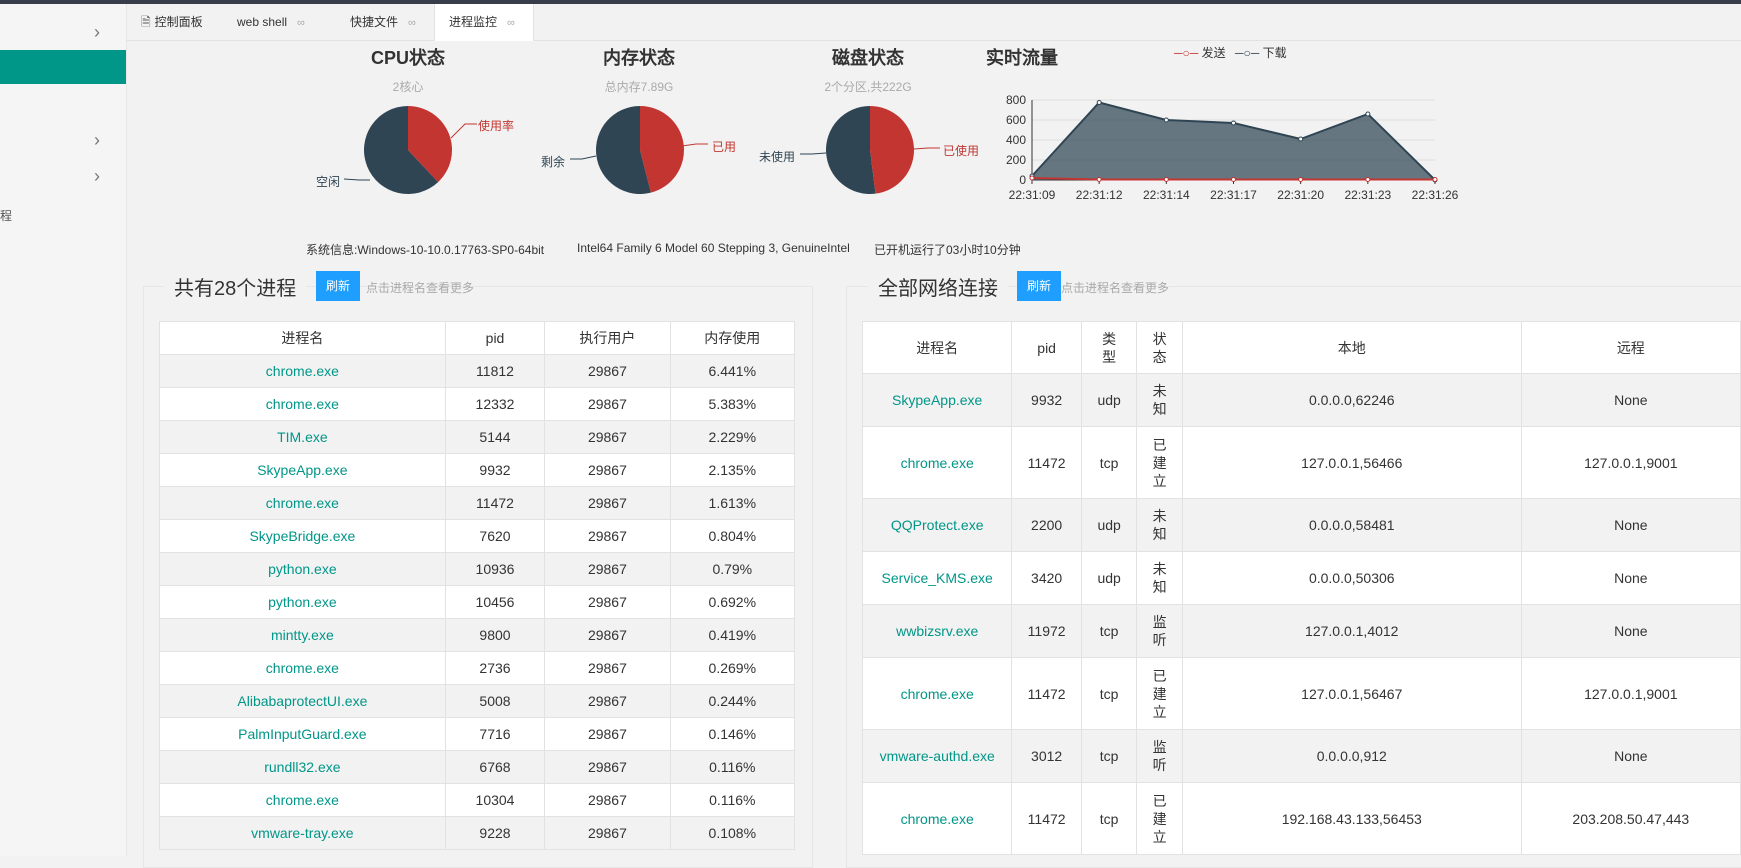 The image size is (1741, 868). What do you see at coordinates (477, 602) in the screenshot?
I see `table-row: python.exe 10456 29867 0.692%` at bounding box center [477, 602].